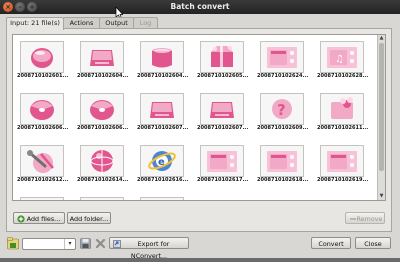 The height and width of the screenshot is (262, 400). I want to click on delete-icon, so click(100, 243).